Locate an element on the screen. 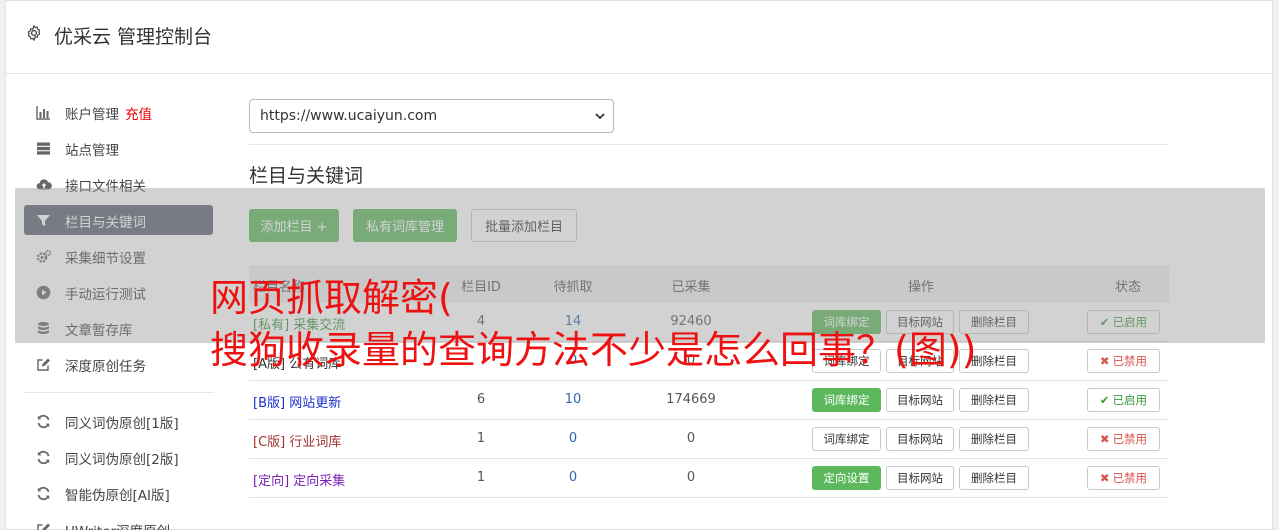  sidebar-item-synonym-v1: 同义词伪原创[1版] is located at coordinates (118, 421).